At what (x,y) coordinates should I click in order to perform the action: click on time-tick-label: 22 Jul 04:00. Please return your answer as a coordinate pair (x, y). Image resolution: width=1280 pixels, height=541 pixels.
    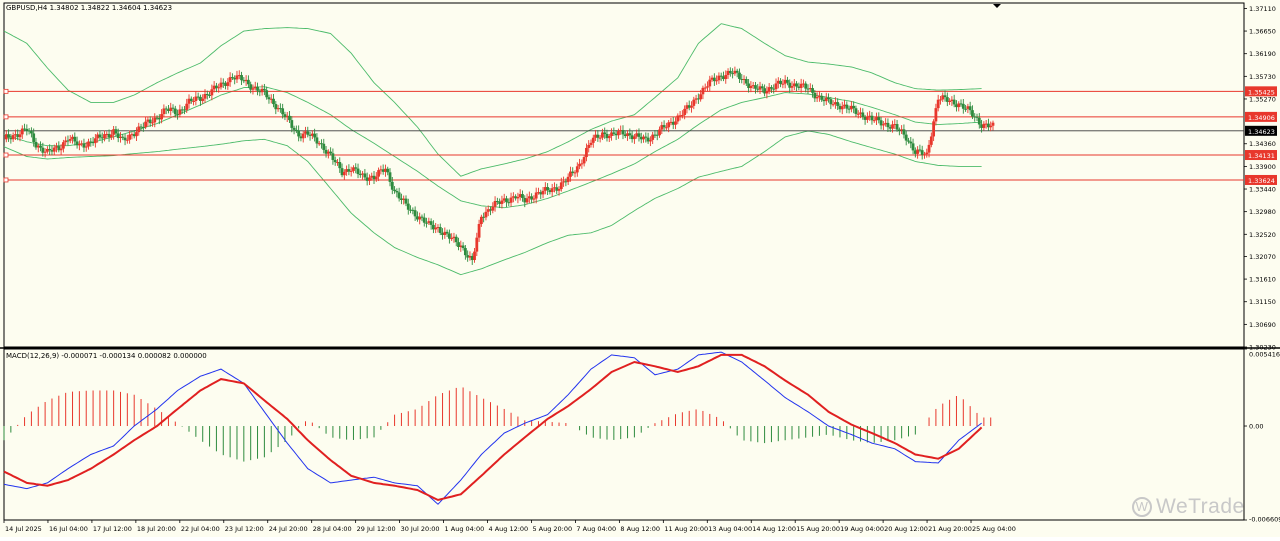
    Looking at the image, I should click on (200, 529).